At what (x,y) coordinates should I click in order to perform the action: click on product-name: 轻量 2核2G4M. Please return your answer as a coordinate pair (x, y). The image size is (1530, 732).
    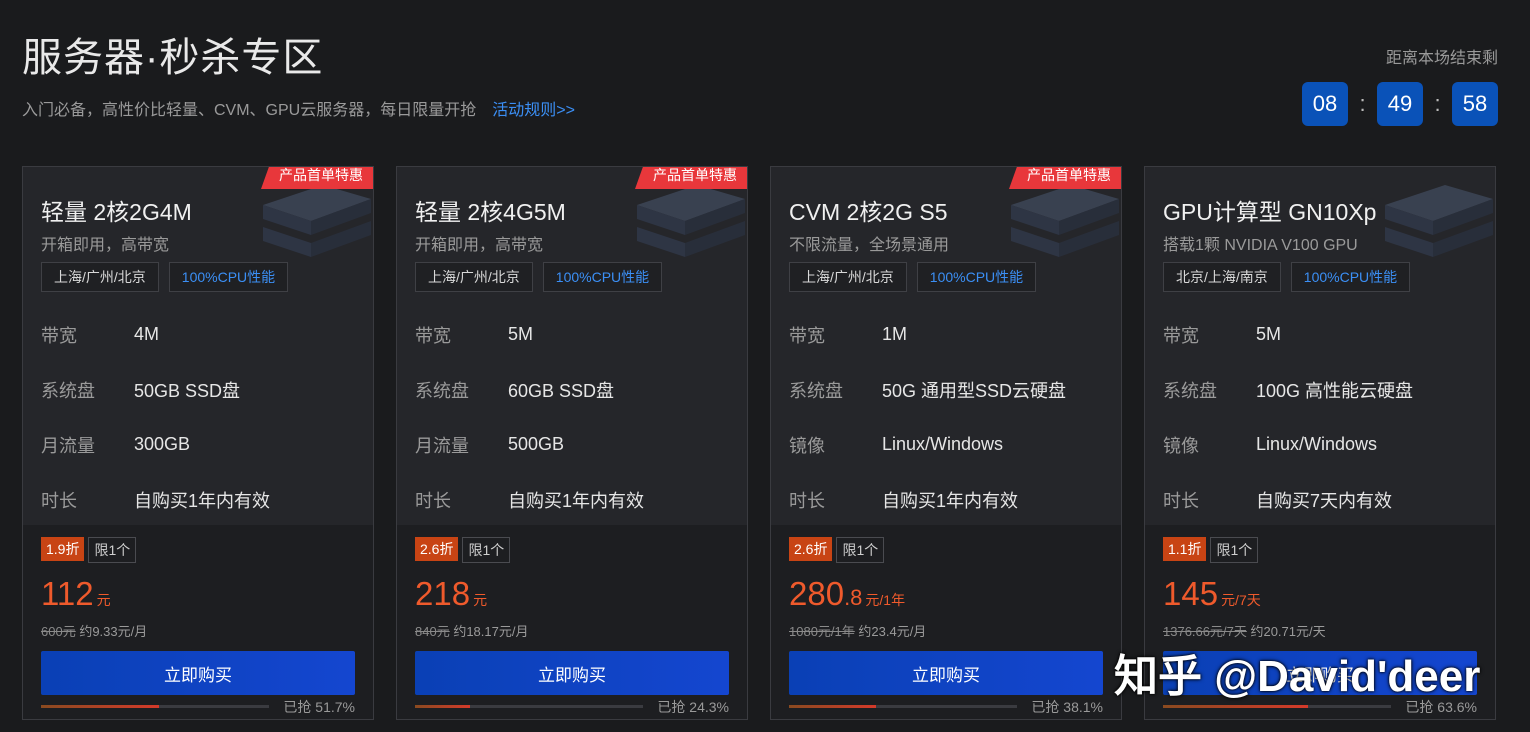
    Looking at the image, I should click on (116, 212).